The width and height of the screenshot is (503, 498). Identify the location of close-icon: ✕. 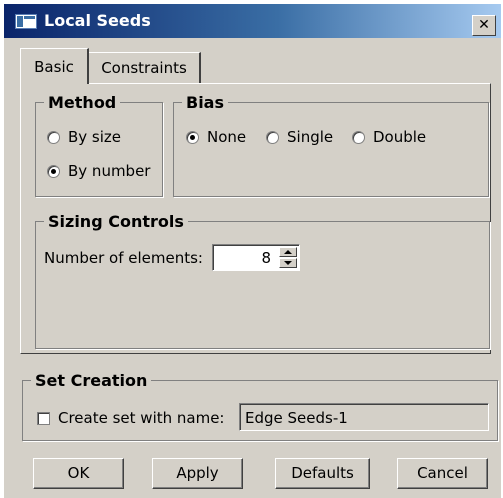
(484, 25).